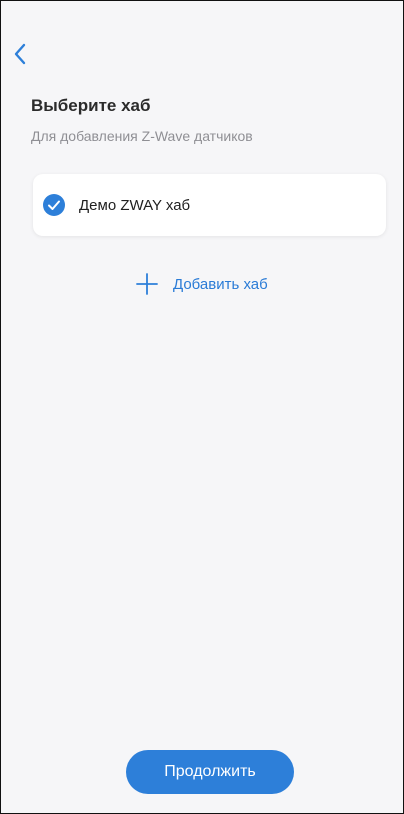 The width and height of the screenshot is (404, 814). I want to click on continue-button: Продолжить, so click(210, 772).